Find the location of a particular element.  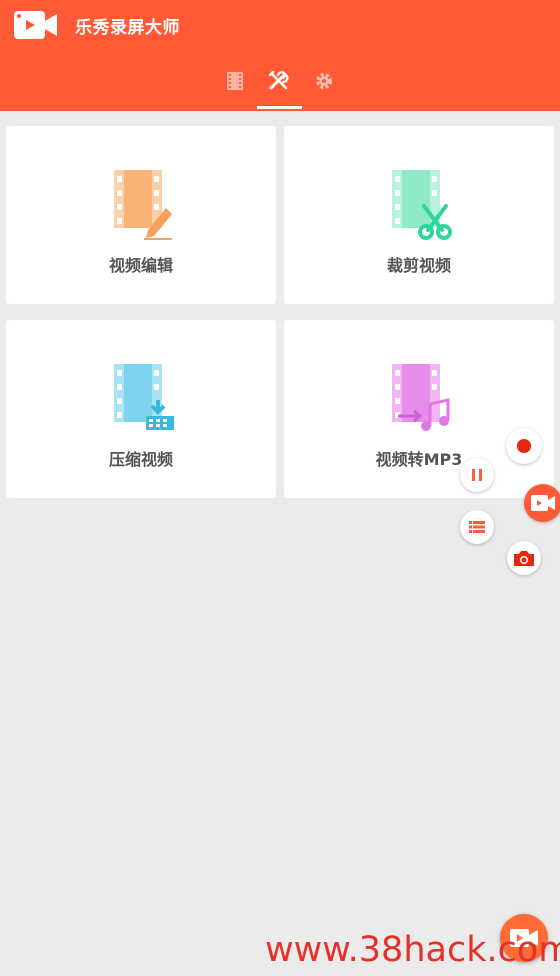

watermark: www.38hack.com is located at coordinates (412, 950).